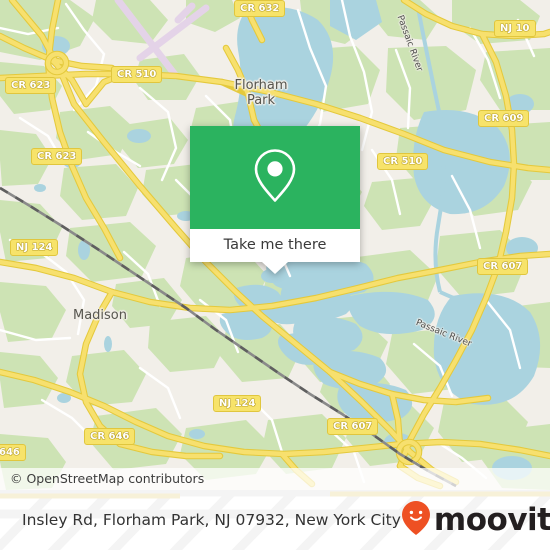 This screenshot has height=550, width=550. I want to click on popup-image-area, so click(275, 177).